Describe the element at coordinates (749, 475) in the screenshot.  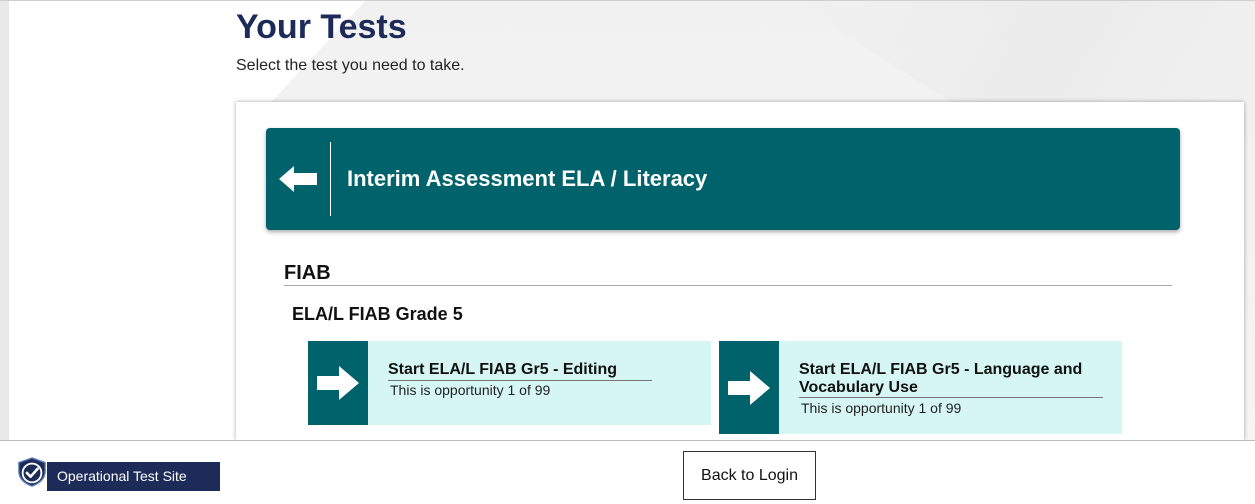
I see `back-to-login-button: Back to Login` at that location.